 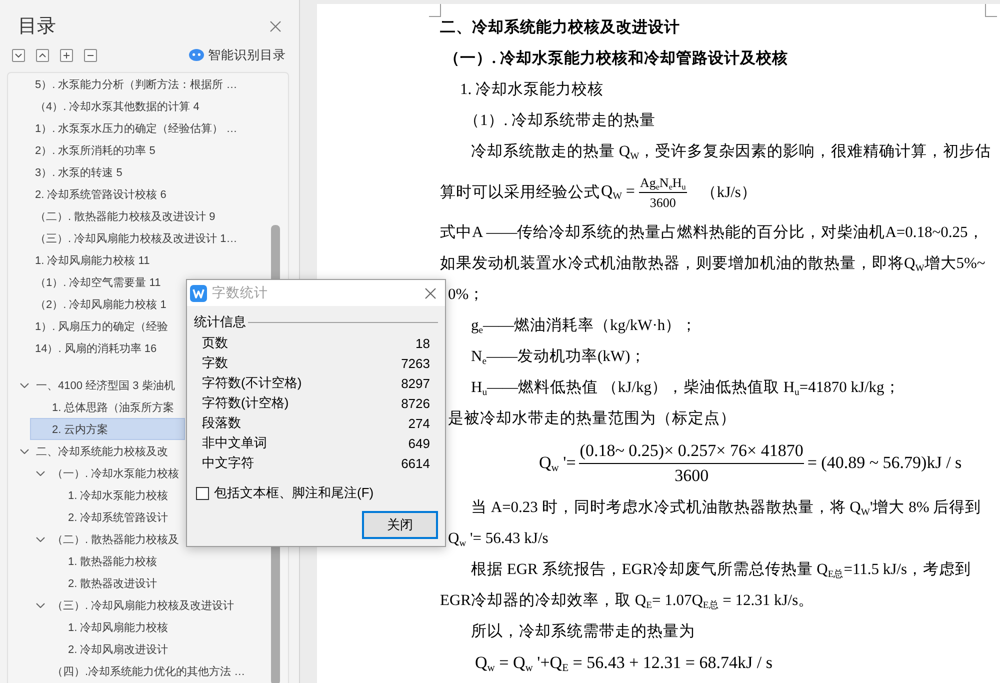 What do you see at coordinates (245, 403) in the screenshot?
I see `stat-label: 字符数(计空格)` at bounding box center [245, 403].